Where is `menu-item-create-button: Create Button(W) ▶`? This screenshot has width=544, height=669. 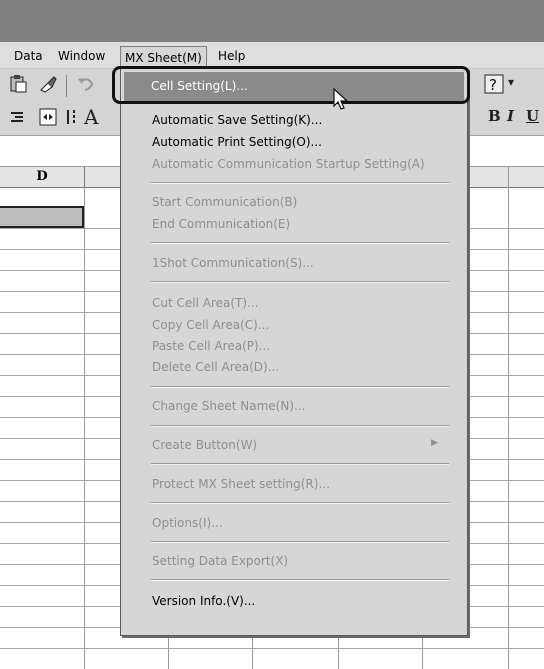
menu-item-create-button: Create Button(W) ▶ is located at coordinates (302, 445).